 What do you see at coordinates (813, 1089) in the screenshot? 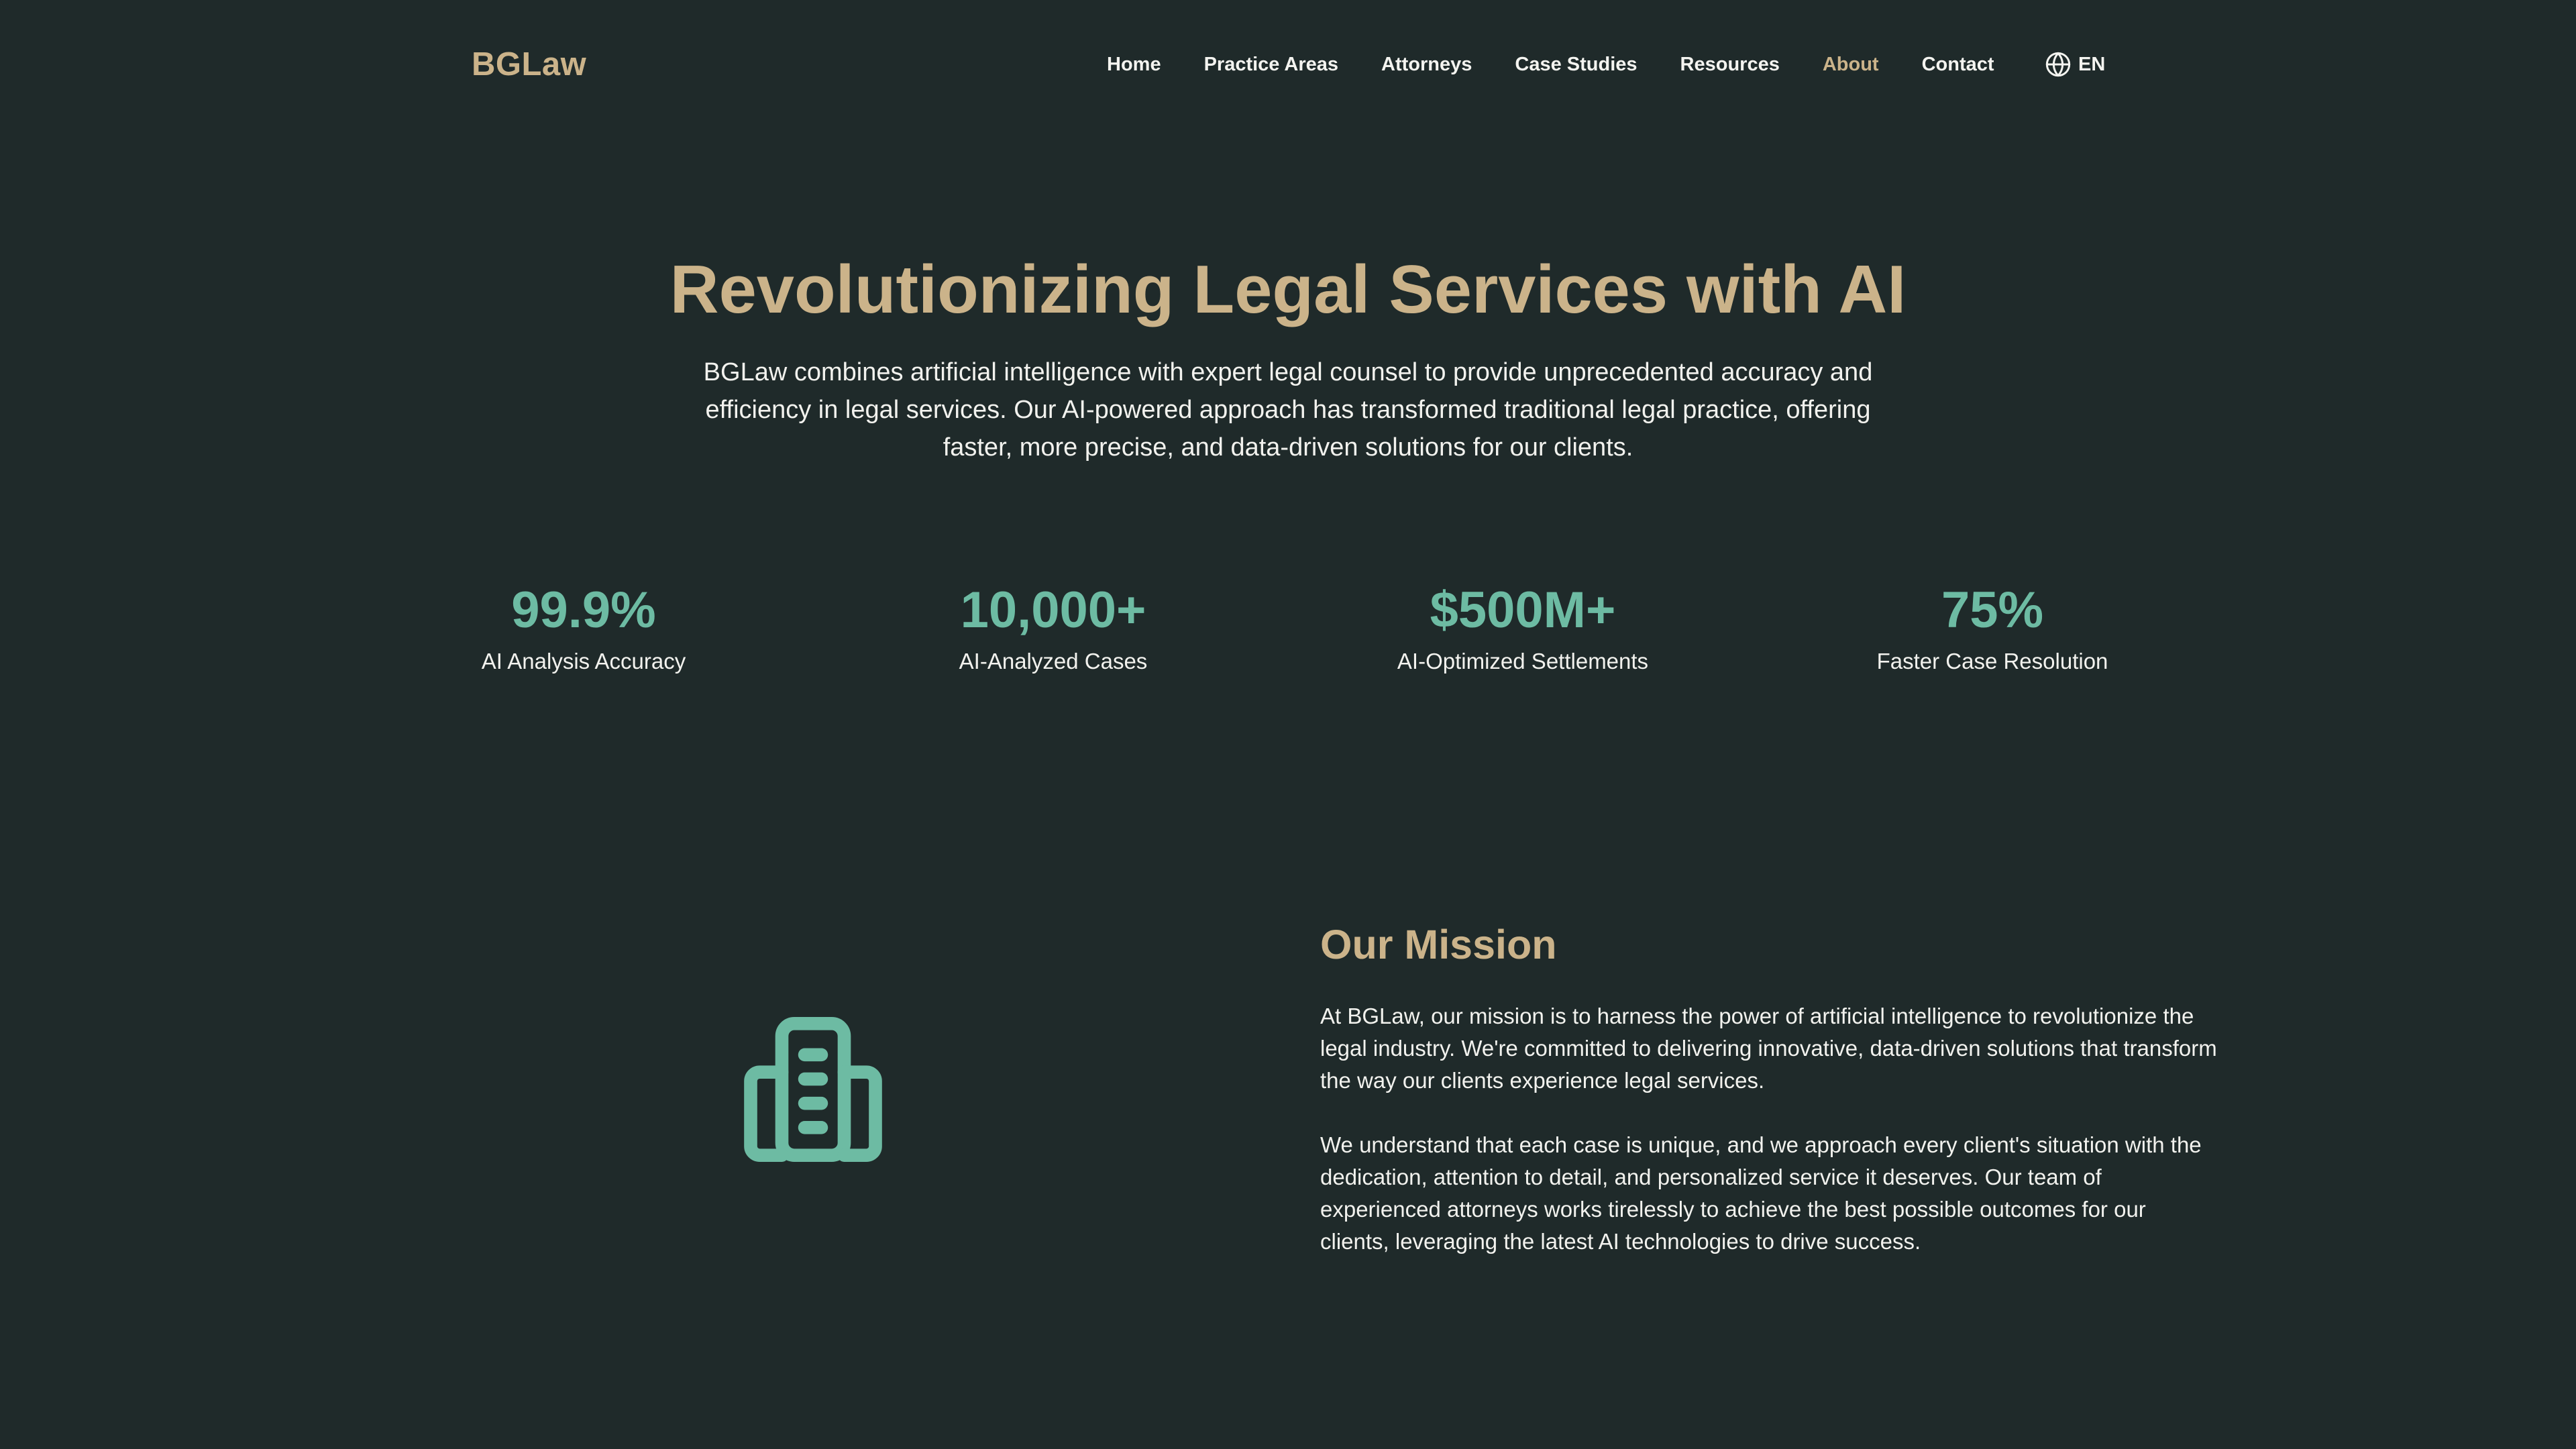
I see `building-icon` at bounding box center [813, 1089].